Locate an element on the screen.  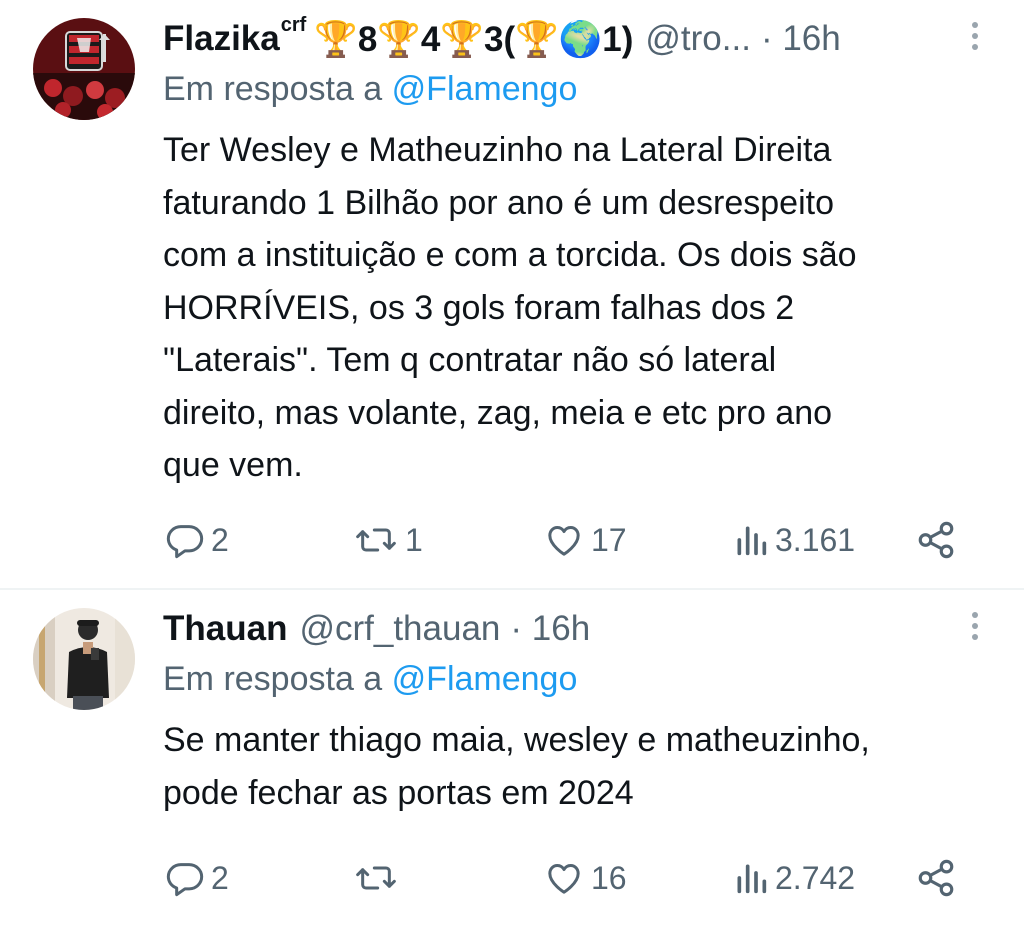
author-handle: @crf_thauan is located at coordinates (399, 629).